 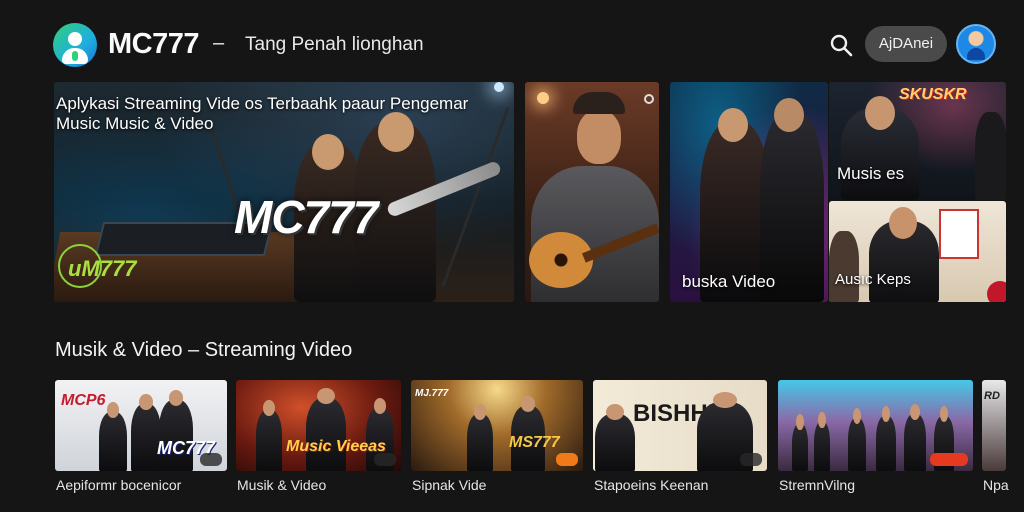 I want to click on thumbnail-card: StremnVilng, so click(x=875, y=440).